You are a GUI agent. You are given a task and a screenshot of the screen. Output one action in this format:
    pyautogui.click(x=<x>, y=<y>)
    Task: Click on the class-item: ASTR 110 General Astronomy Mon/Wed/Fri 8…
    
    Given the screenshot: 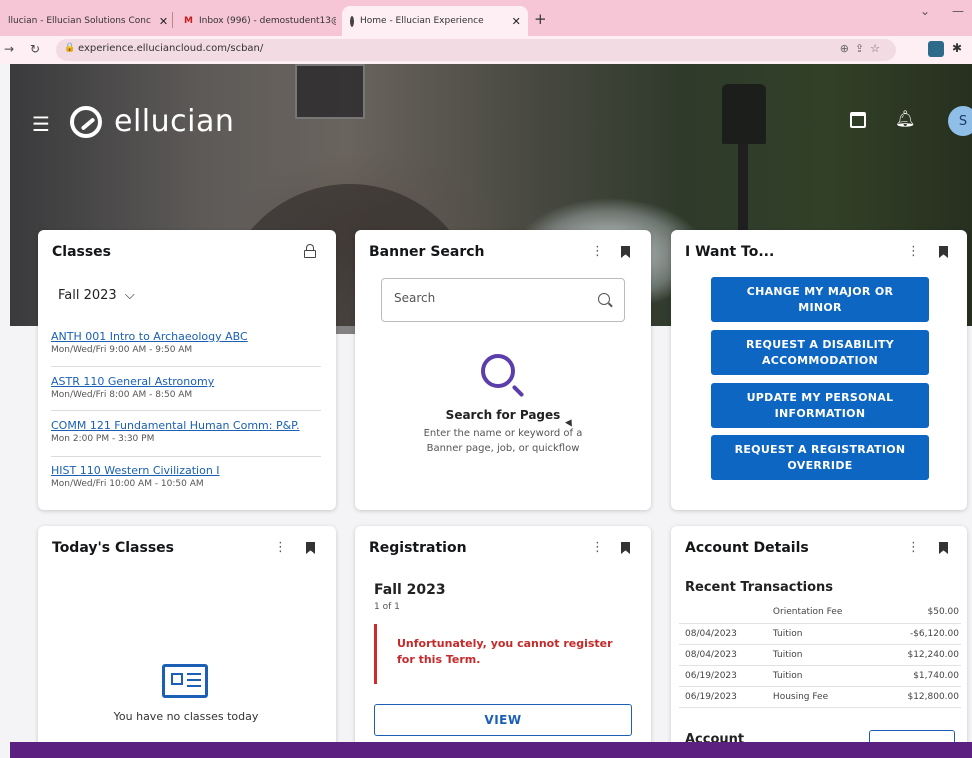 What is the action you would take?
    pyautogui.click(x=186, y=387)
    